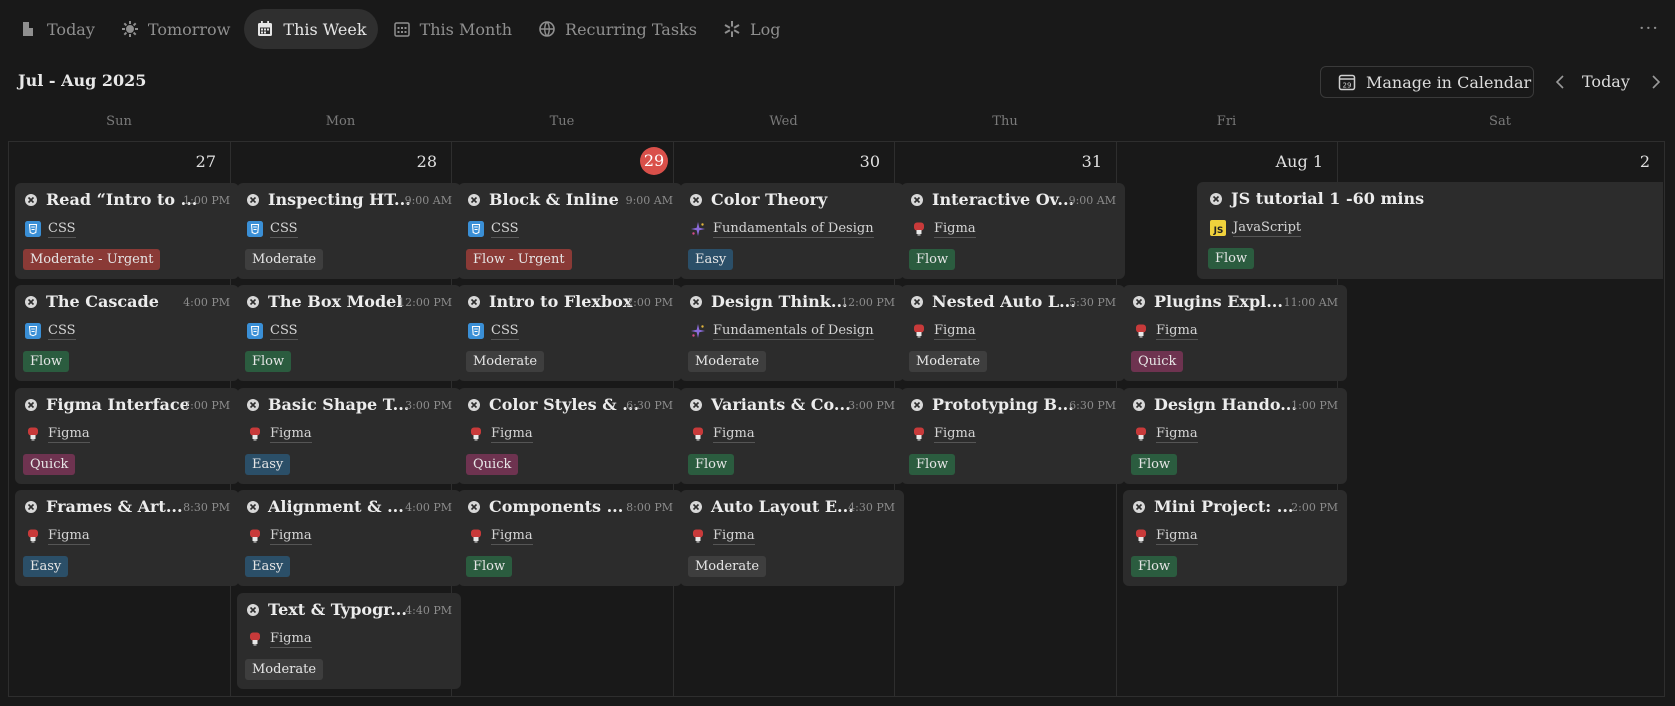 This screenshot has height=706, width=1675. Describe the element at coordinates (792, 436) in the screenshot. I see `task-card: Variants & Co... 3:00 PM Figma Flow` at that location.